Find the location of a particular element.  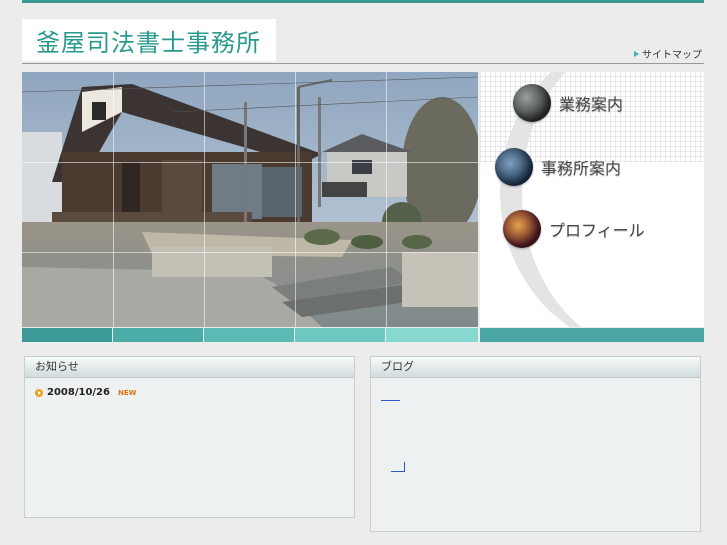

header-divider is located at coordinates (363, 63).